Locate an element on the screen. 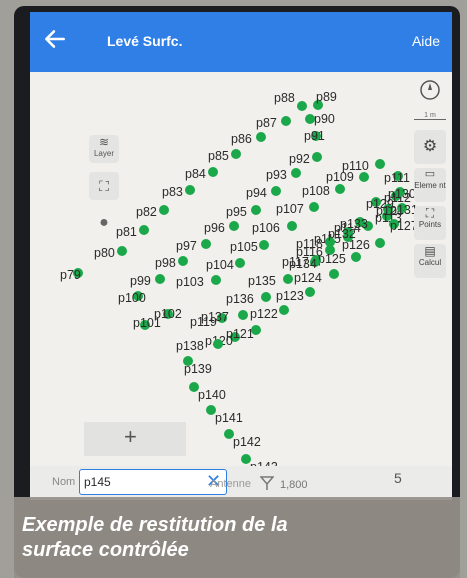  survey-point-p82 is located at coordinates (164, 210).